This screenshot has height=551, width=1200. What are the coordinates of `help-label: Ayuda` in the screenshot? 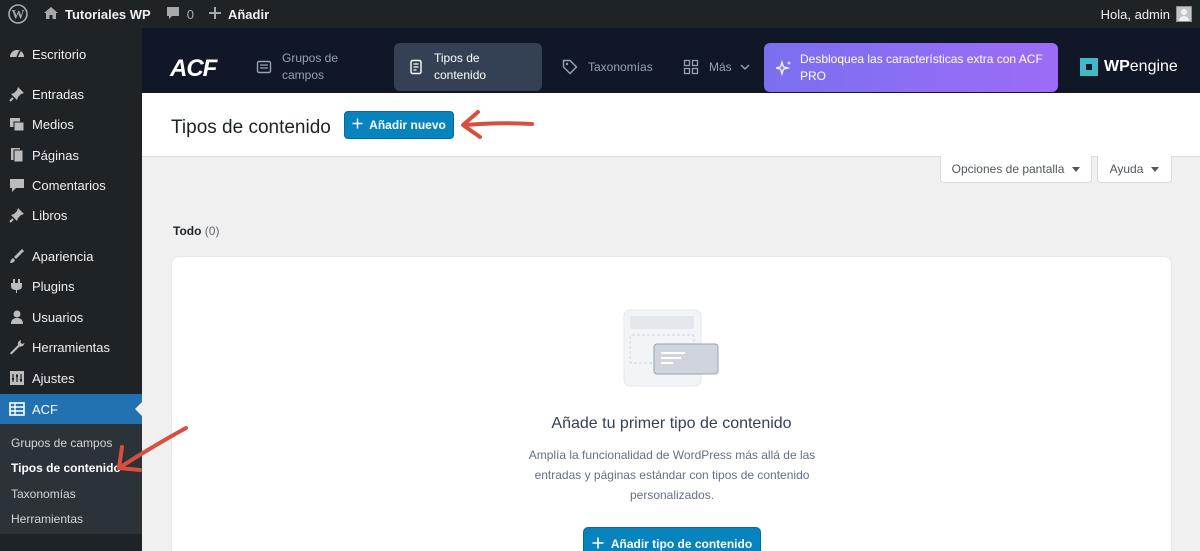 It's located at (1126, 169).